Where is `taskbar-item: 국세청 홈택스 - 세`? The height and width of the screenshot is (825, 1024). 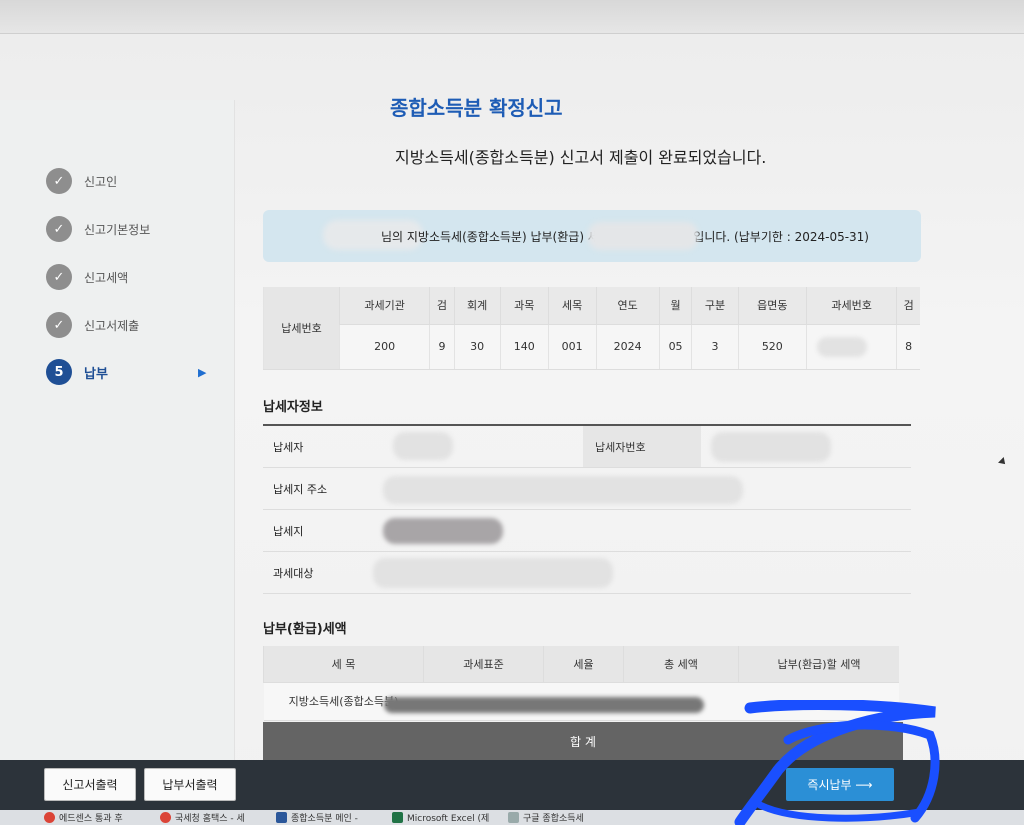 taskbar-item: 국세청 홈택스 - 세 is located at coordinates (202, 817).